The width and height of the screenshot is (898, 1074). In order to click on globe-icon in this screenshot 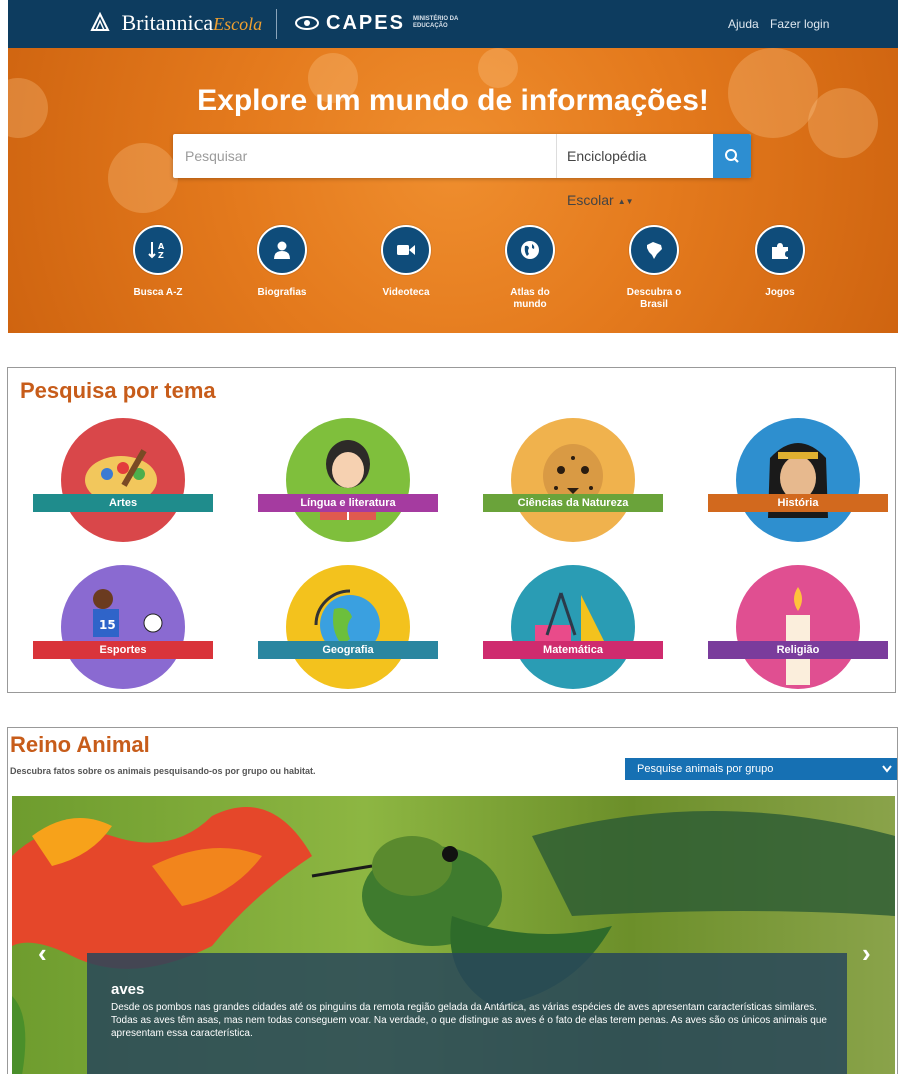, I will do `click(530, 250)`.